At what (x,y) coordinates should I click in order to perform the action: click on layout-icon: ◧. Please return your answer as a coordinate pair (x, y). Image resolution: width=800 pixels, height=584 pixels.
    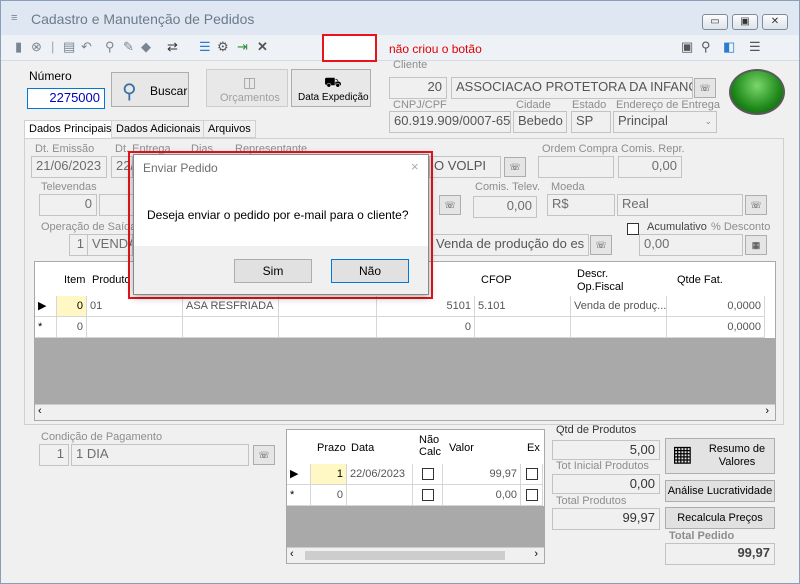
    Looking at the image, I should click on (729, 47).